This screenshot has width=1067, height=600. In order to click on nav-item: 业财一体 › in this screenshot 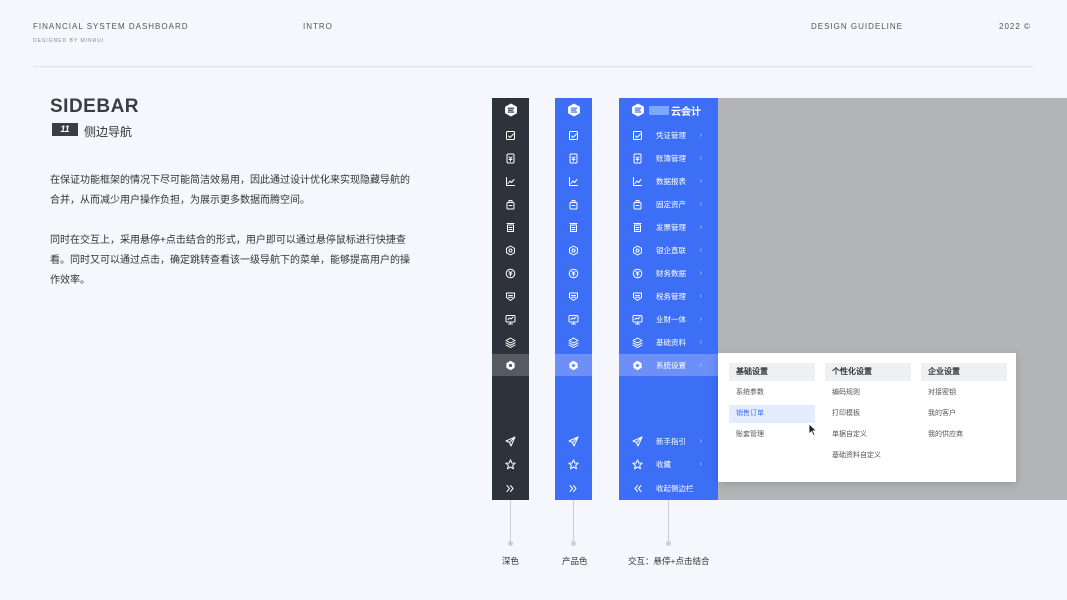, I will do `click(668, 319)`.